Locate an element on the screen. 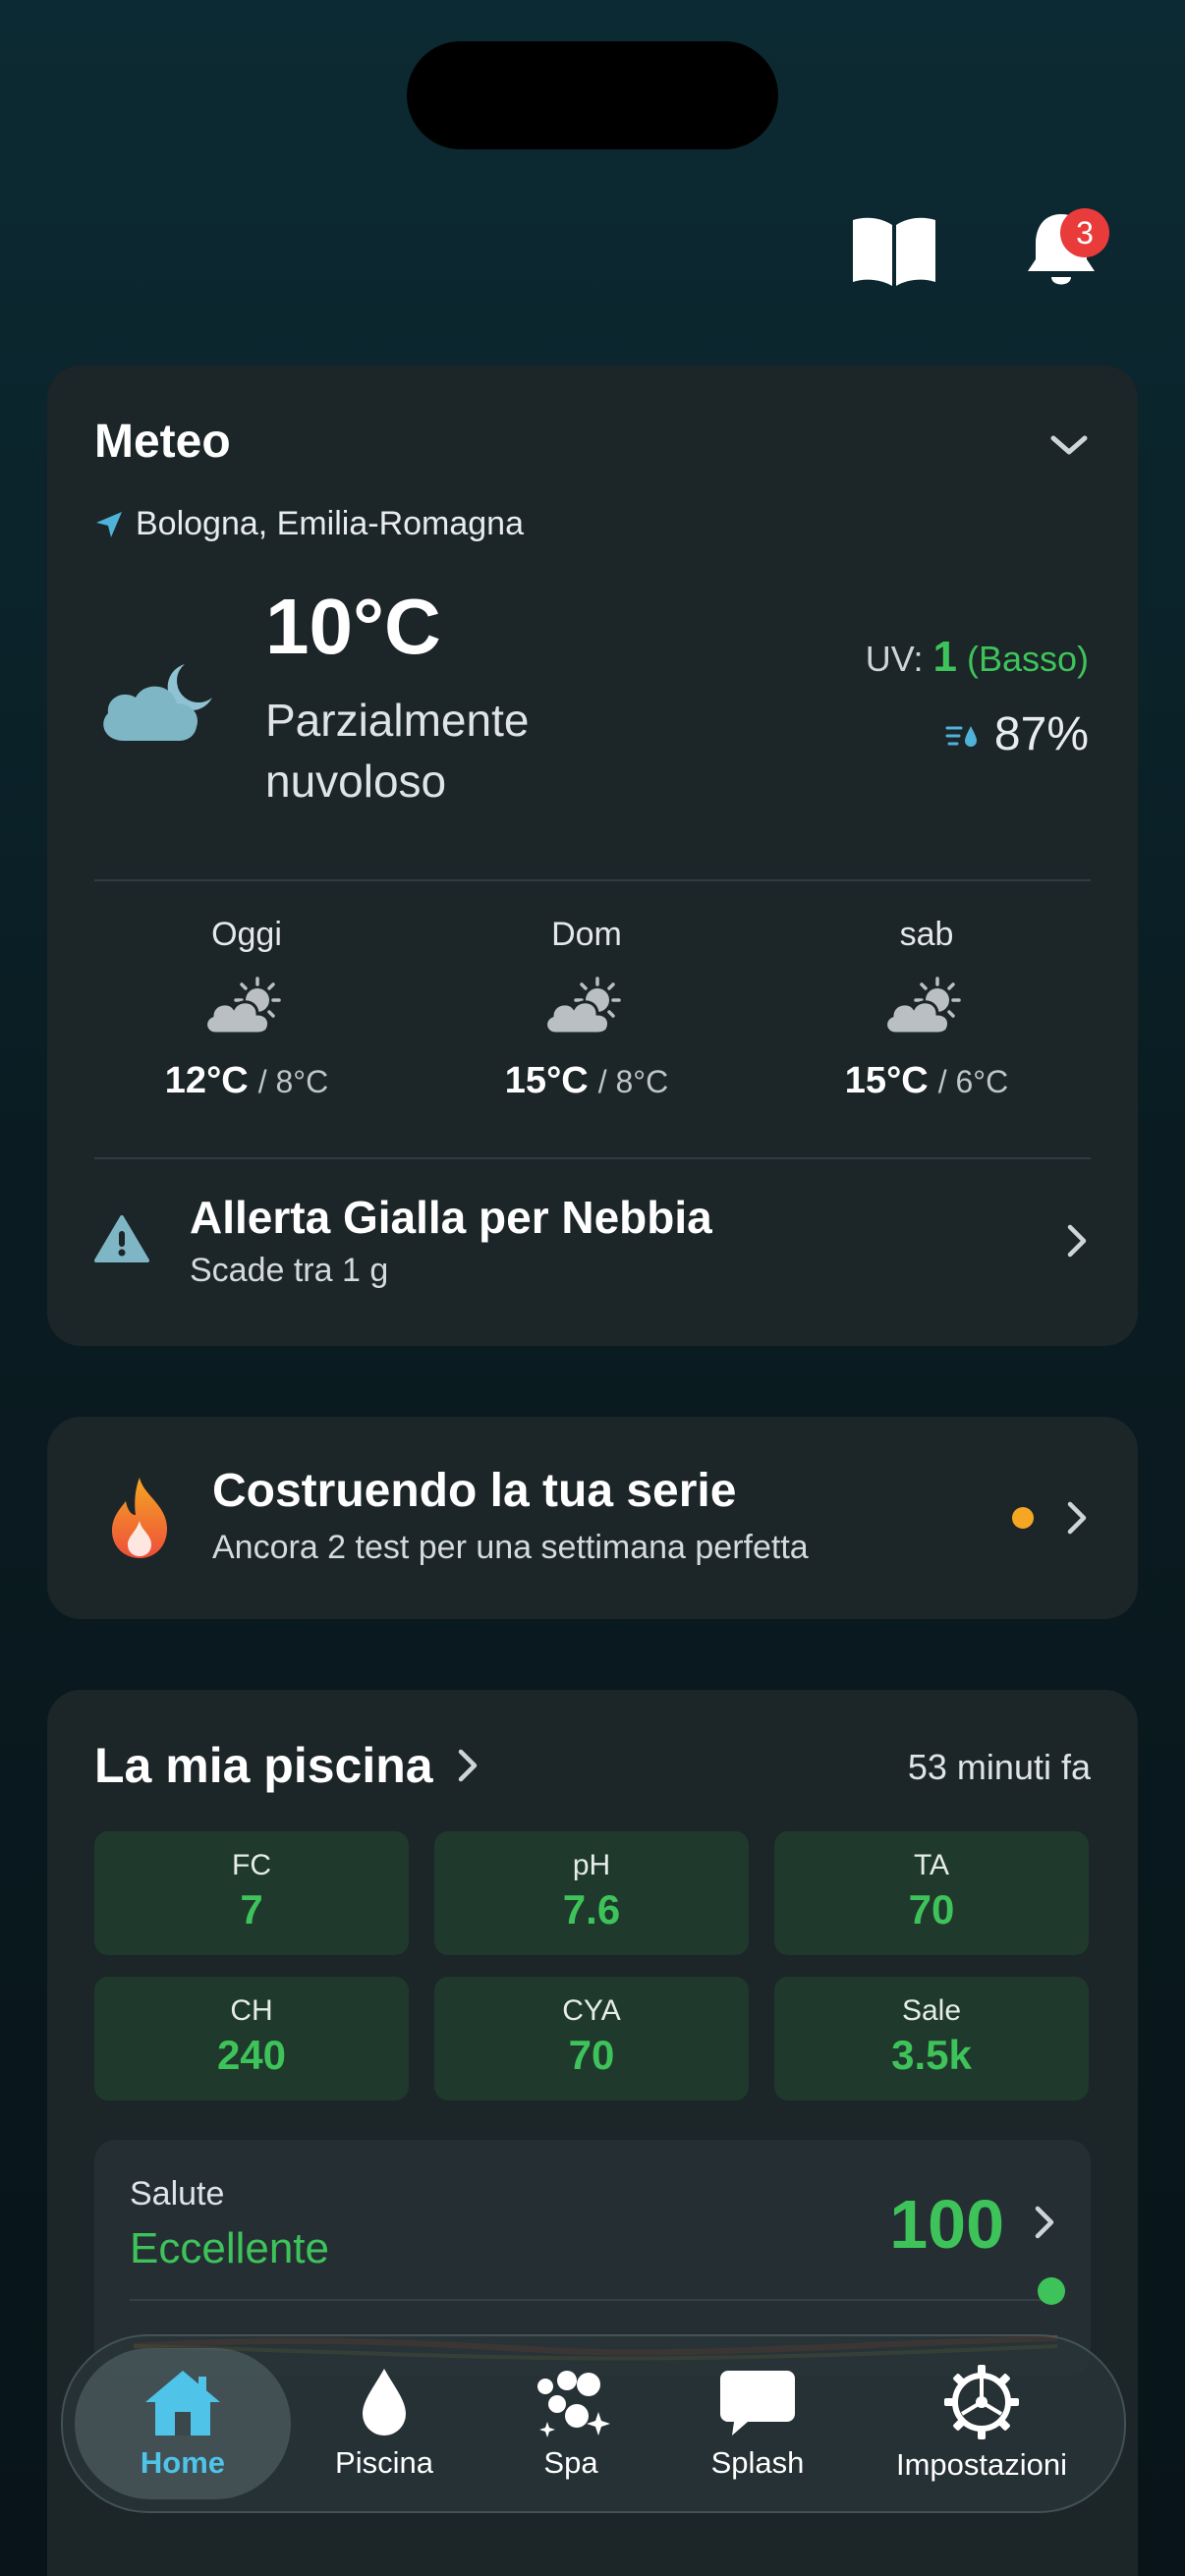 Image resolution: width=1185 pixels, height=2576 pixels. forecast-day-name: Dom is located at coordinates (587, 934).